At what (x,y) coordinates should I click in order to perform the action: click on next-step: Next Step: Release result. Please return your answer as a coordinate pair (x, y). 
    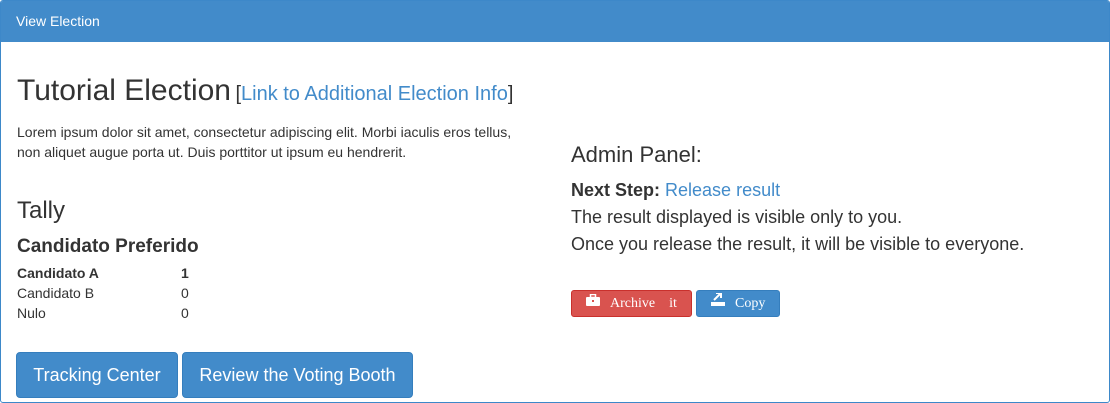
    Looking at the image, I should click on (675, 190).